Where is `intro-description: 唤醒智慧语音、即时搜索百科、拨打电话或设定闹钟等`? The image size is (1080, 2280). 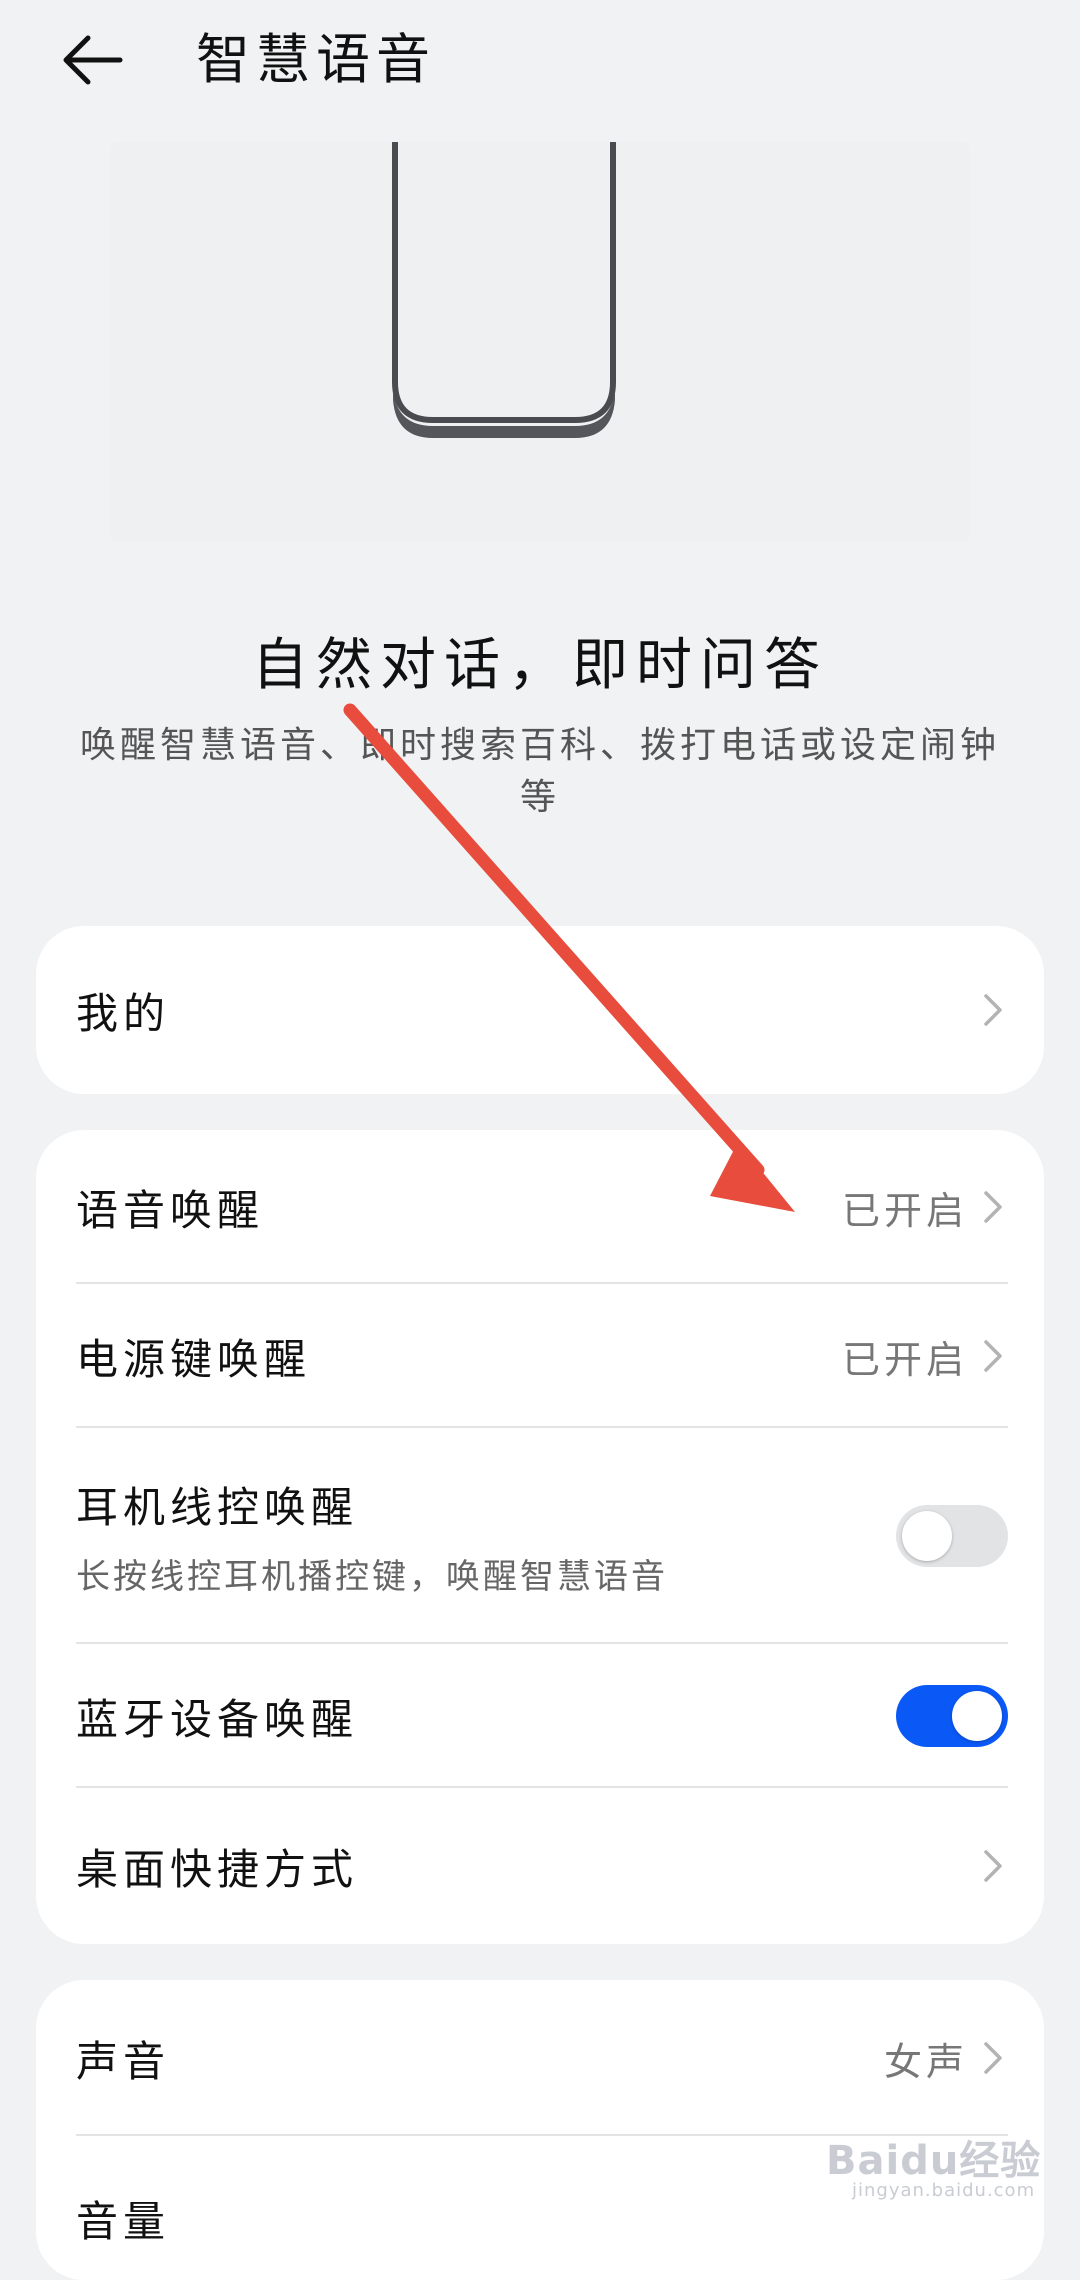 intro-description: 唤醒智慧语音、即时搜索百科、拨打电话或设定闹钟等 is located at coordinates (539, 771).